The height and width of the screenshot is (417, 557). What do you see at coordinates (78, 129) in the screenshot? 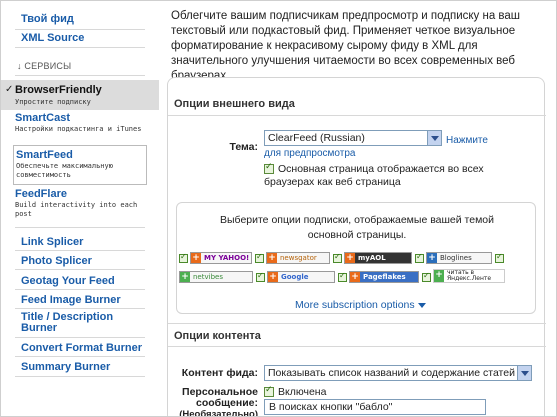
I see `sidebar-item-subtitle: Настройки подкастинга и iTunes` at bounding box center [78, 129].